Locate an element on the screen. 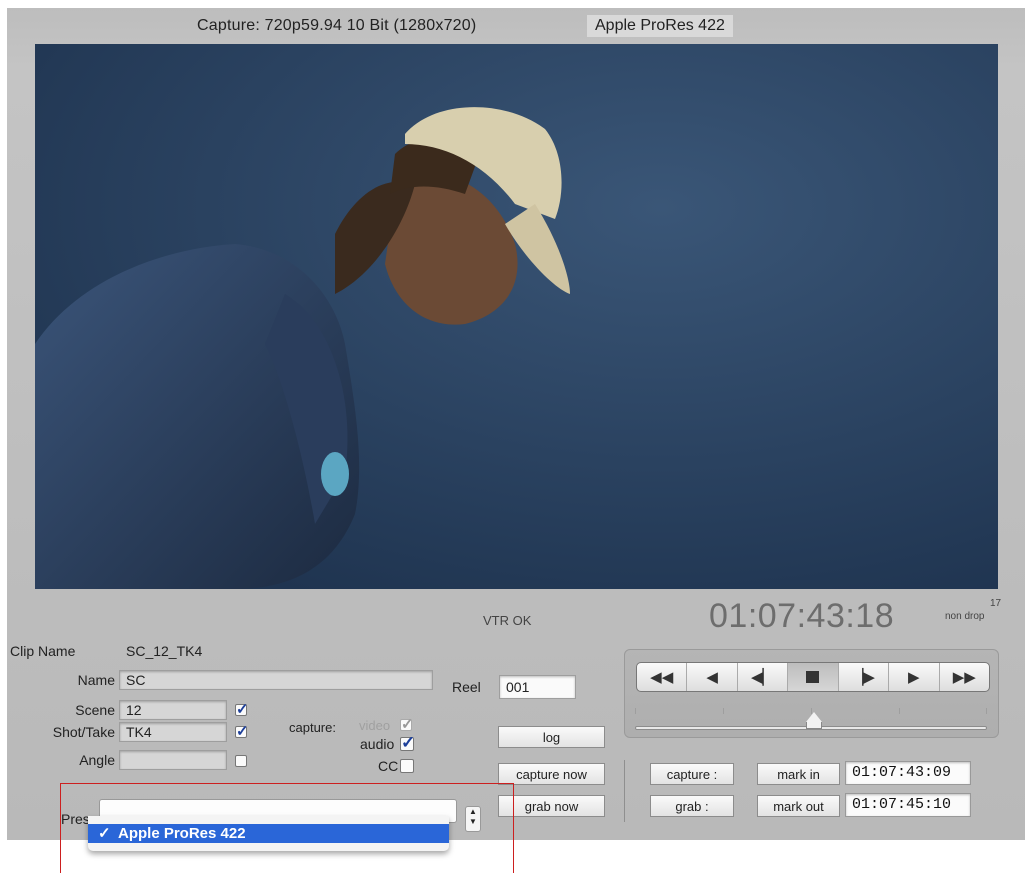 This screenshot has width=1025, height=873. transport-controls: ◀◀ ◀ ◀▏ ▕▶ ▶ ▶▶ is located at coordinates (811, 693).